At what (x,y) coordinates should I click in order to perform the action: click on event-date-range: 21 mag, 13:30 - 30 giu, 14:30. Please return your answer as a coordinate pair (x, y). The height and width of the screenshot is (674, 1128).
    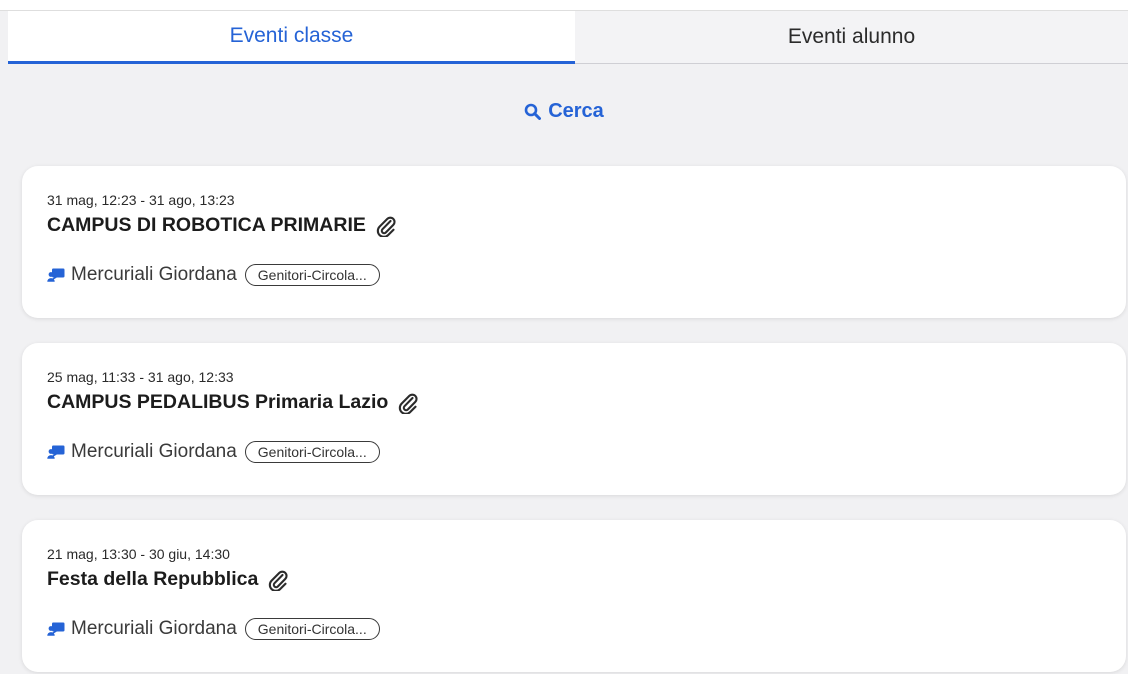
    Looking at the image, I should click on (138, 554).